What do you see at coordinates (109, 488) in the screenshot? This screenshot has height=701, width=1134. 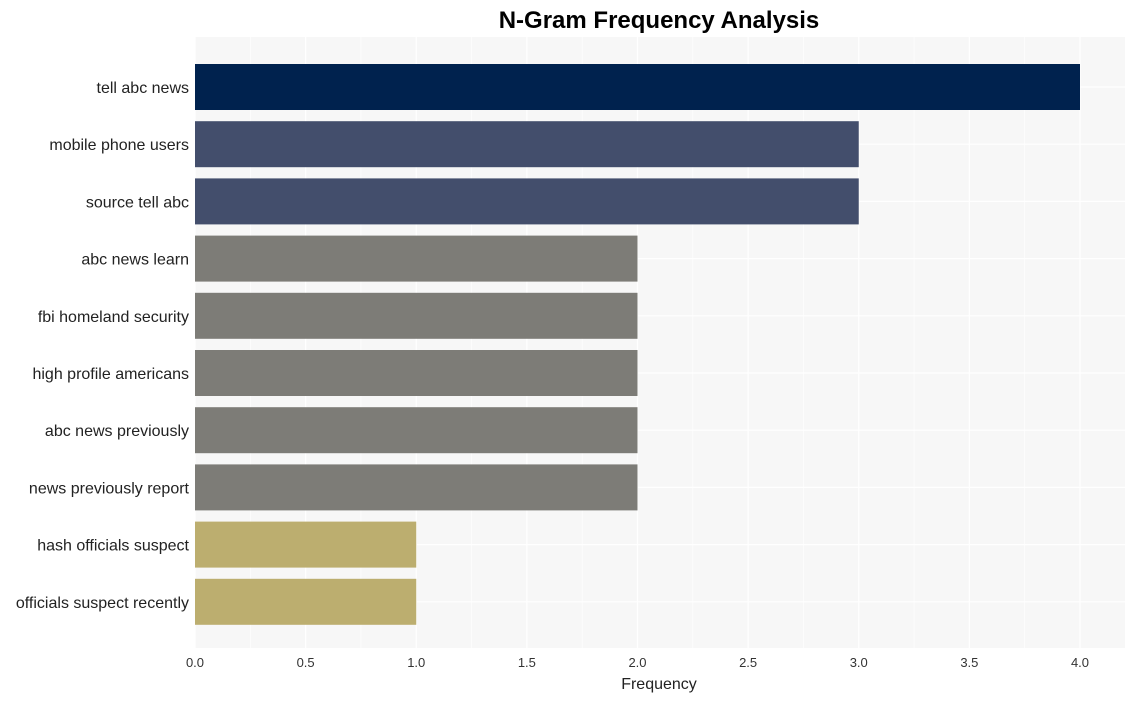 I see `y-tick-label: news previously report` at bounding box center [109, 488].